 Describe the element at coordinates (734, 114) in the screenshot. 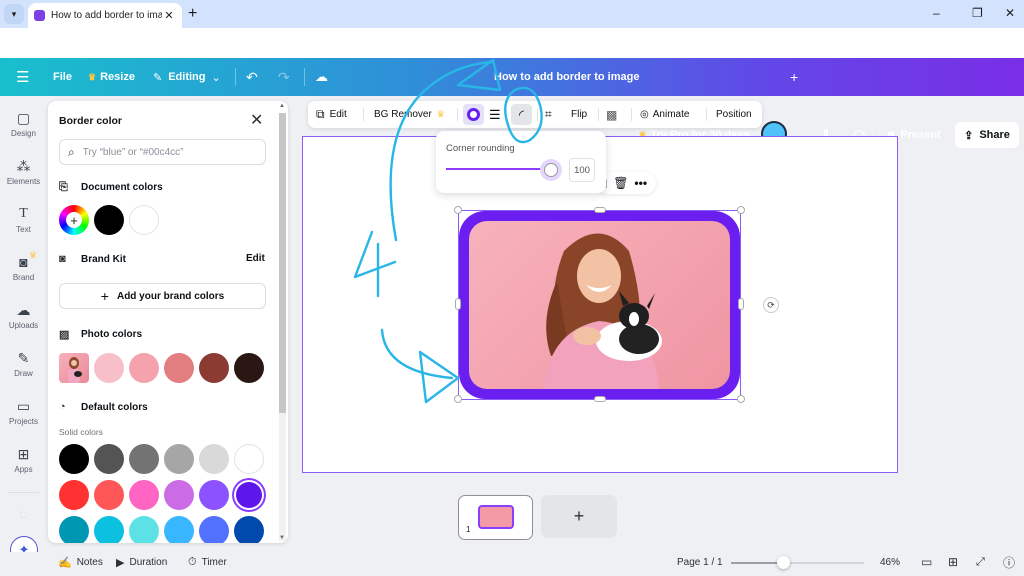

I see `position-button: Position` at that location.